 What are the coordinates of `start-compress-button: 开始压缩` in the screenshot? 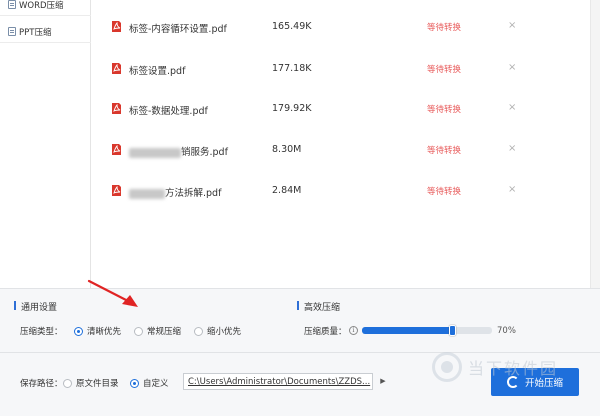 It's located at (535, 382).